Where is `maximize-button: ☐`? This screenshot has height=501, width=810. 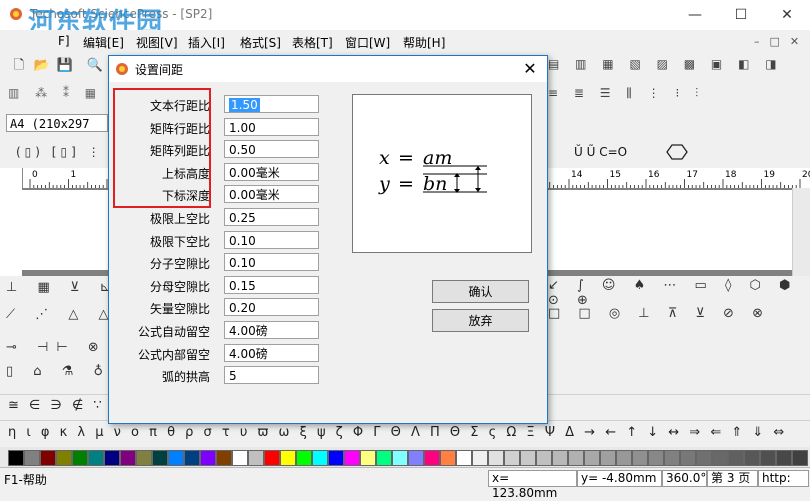 maximize-button: ☐ is located at coordinates (741, 15).